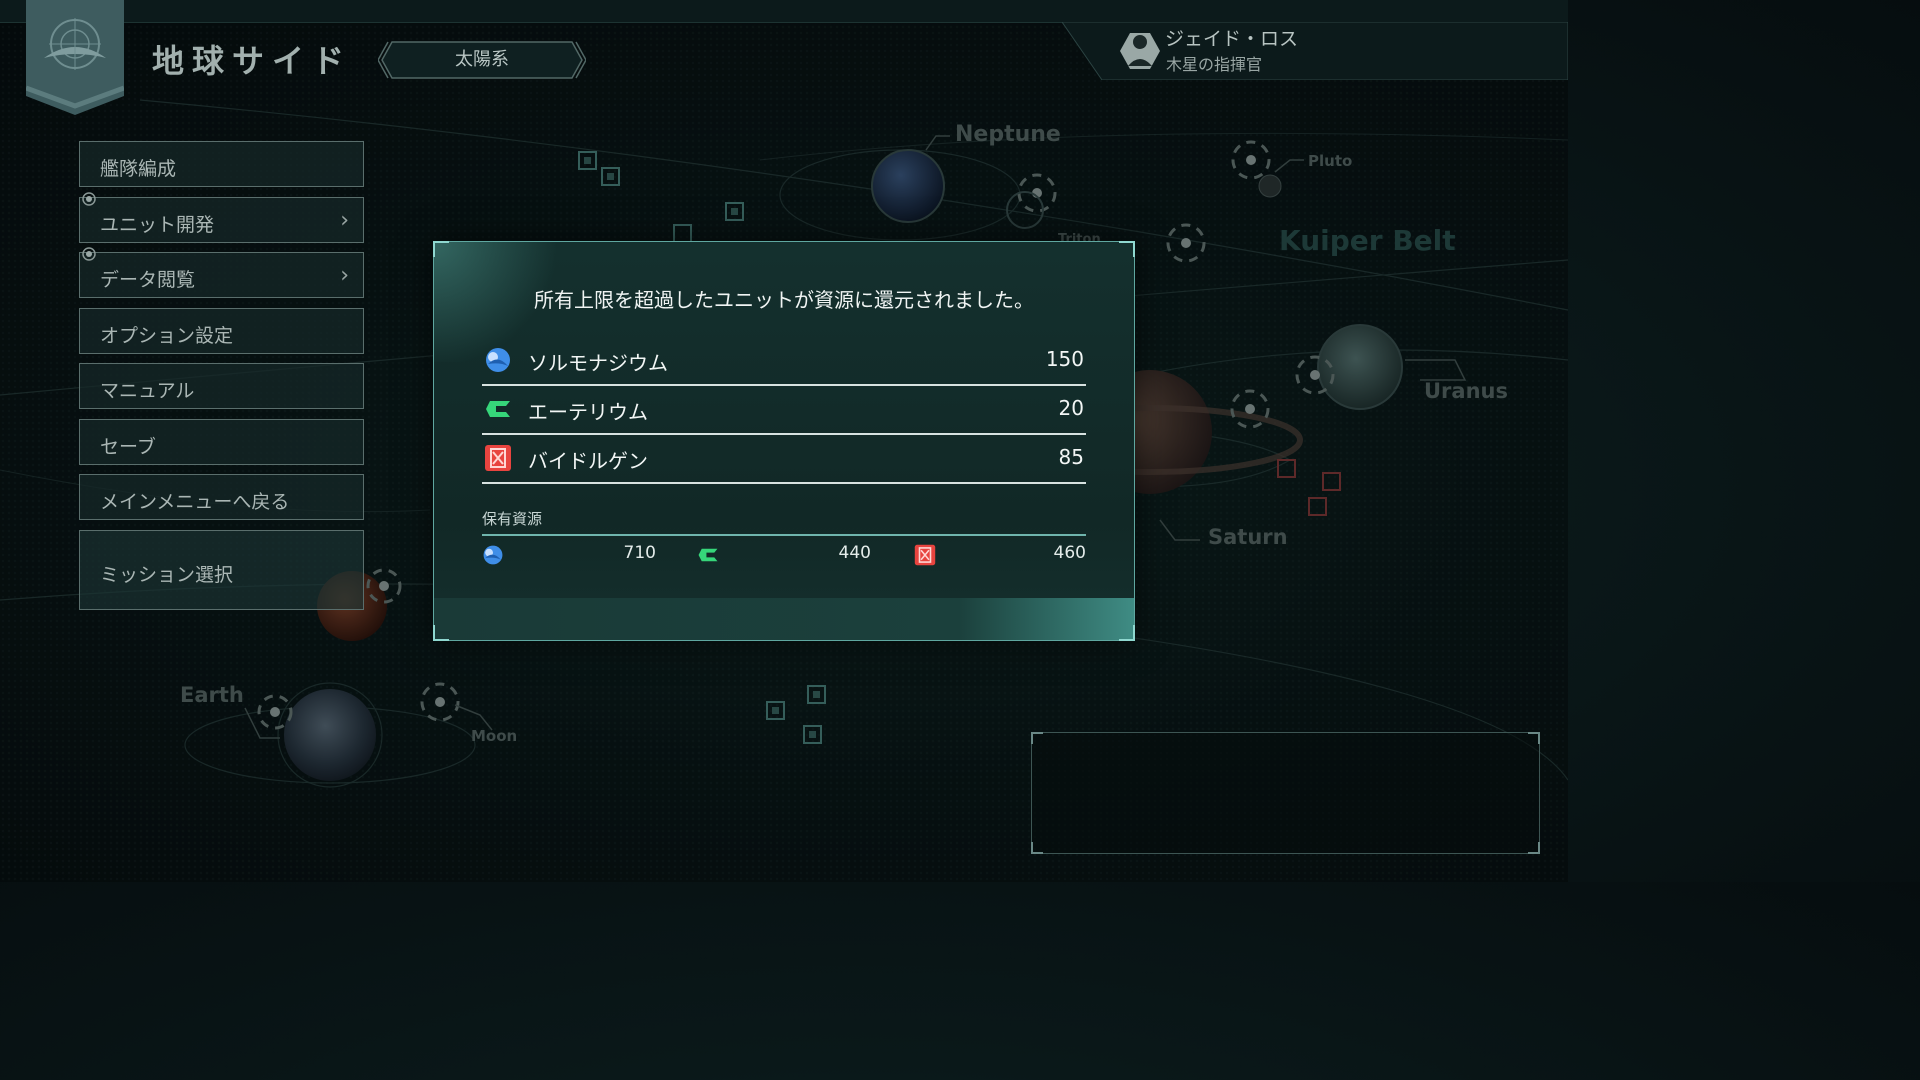  Describe the element at coordinates (784, 361) in the screenshot. I see `resource-row: ソルモナジウム 150` at that location.